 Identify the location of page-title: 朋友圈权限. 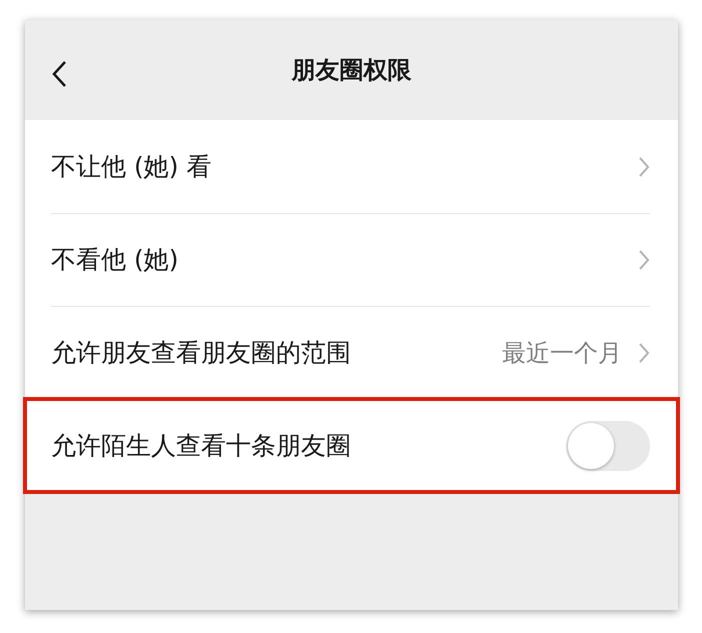
(352, 70).